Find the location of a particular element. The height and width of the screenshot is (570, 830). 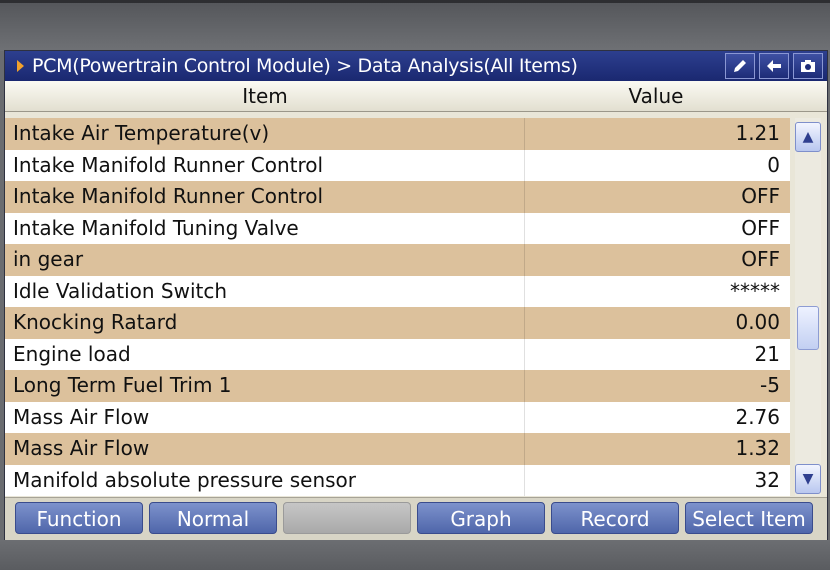

table-row: Intake Manifold Runner Control OFF is located at coordinates (397, 197).